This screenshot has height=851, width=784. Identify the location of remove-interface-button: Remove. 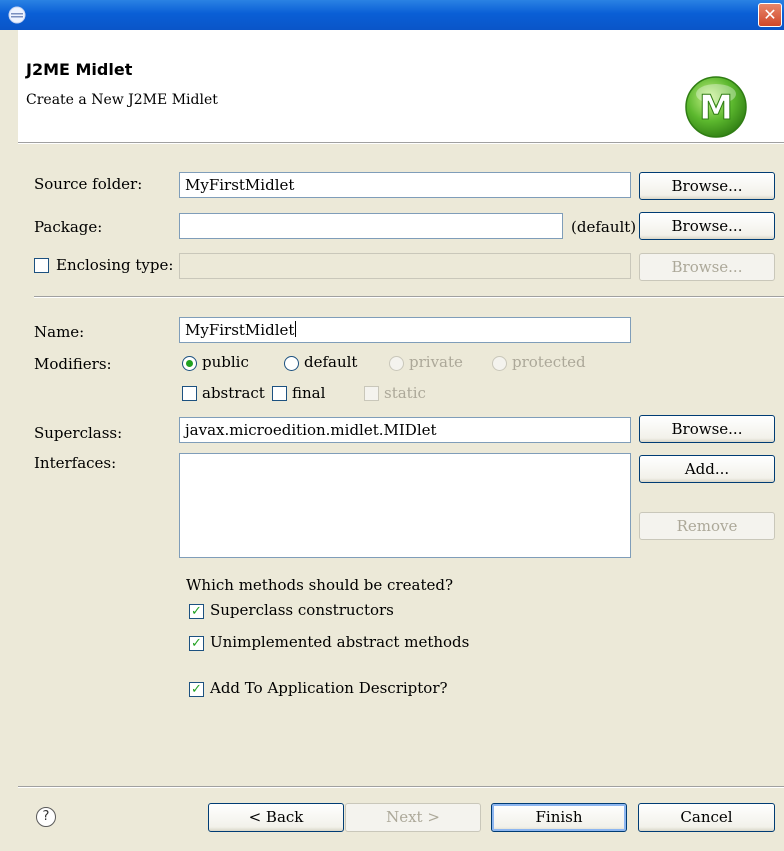
(707, 526).